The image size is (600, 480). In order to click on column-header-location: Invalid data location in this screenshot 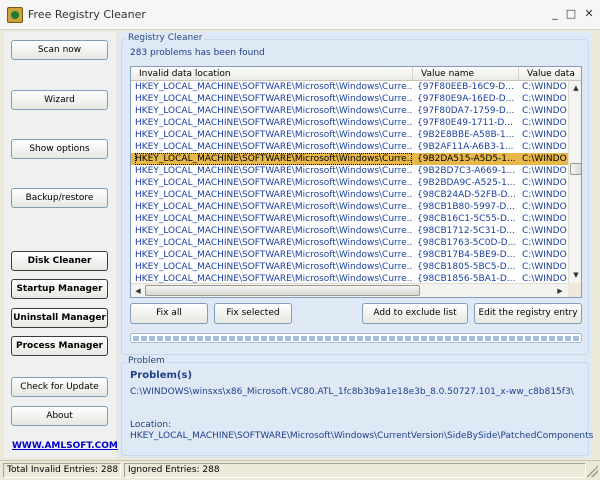, I will do `click(272, 74)`.